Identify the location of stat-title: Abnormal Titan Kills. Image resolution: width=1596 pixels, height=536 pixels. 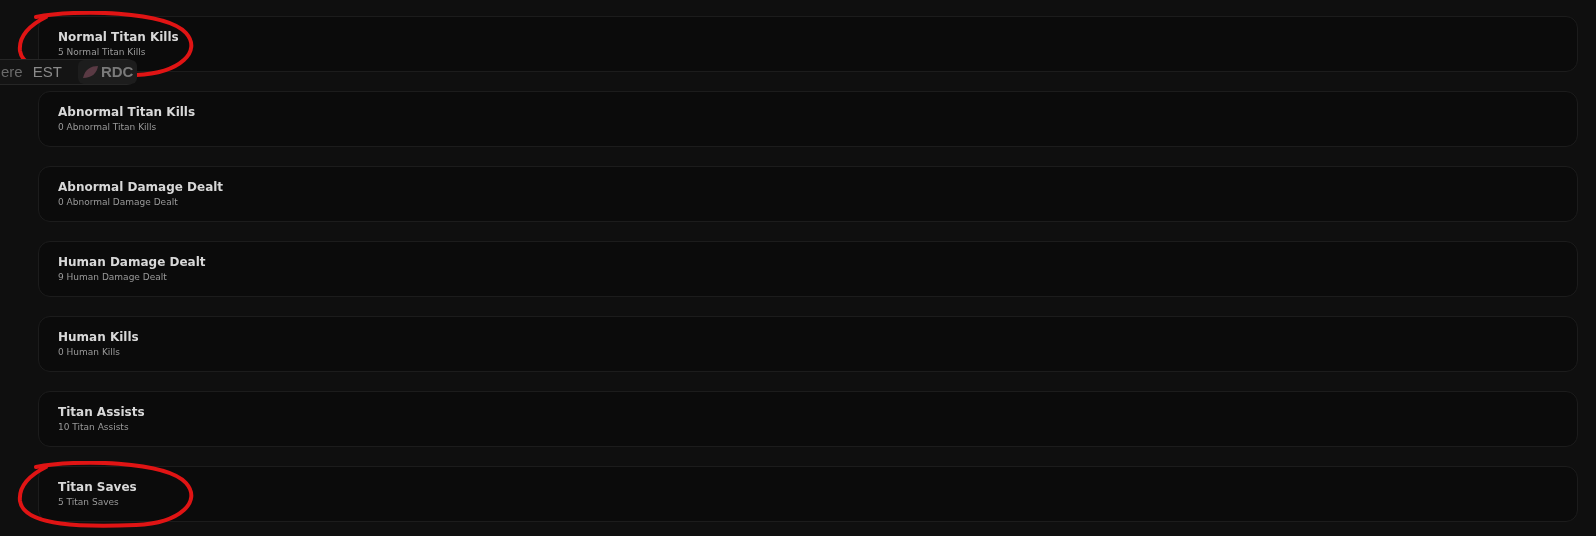
(127, 112).